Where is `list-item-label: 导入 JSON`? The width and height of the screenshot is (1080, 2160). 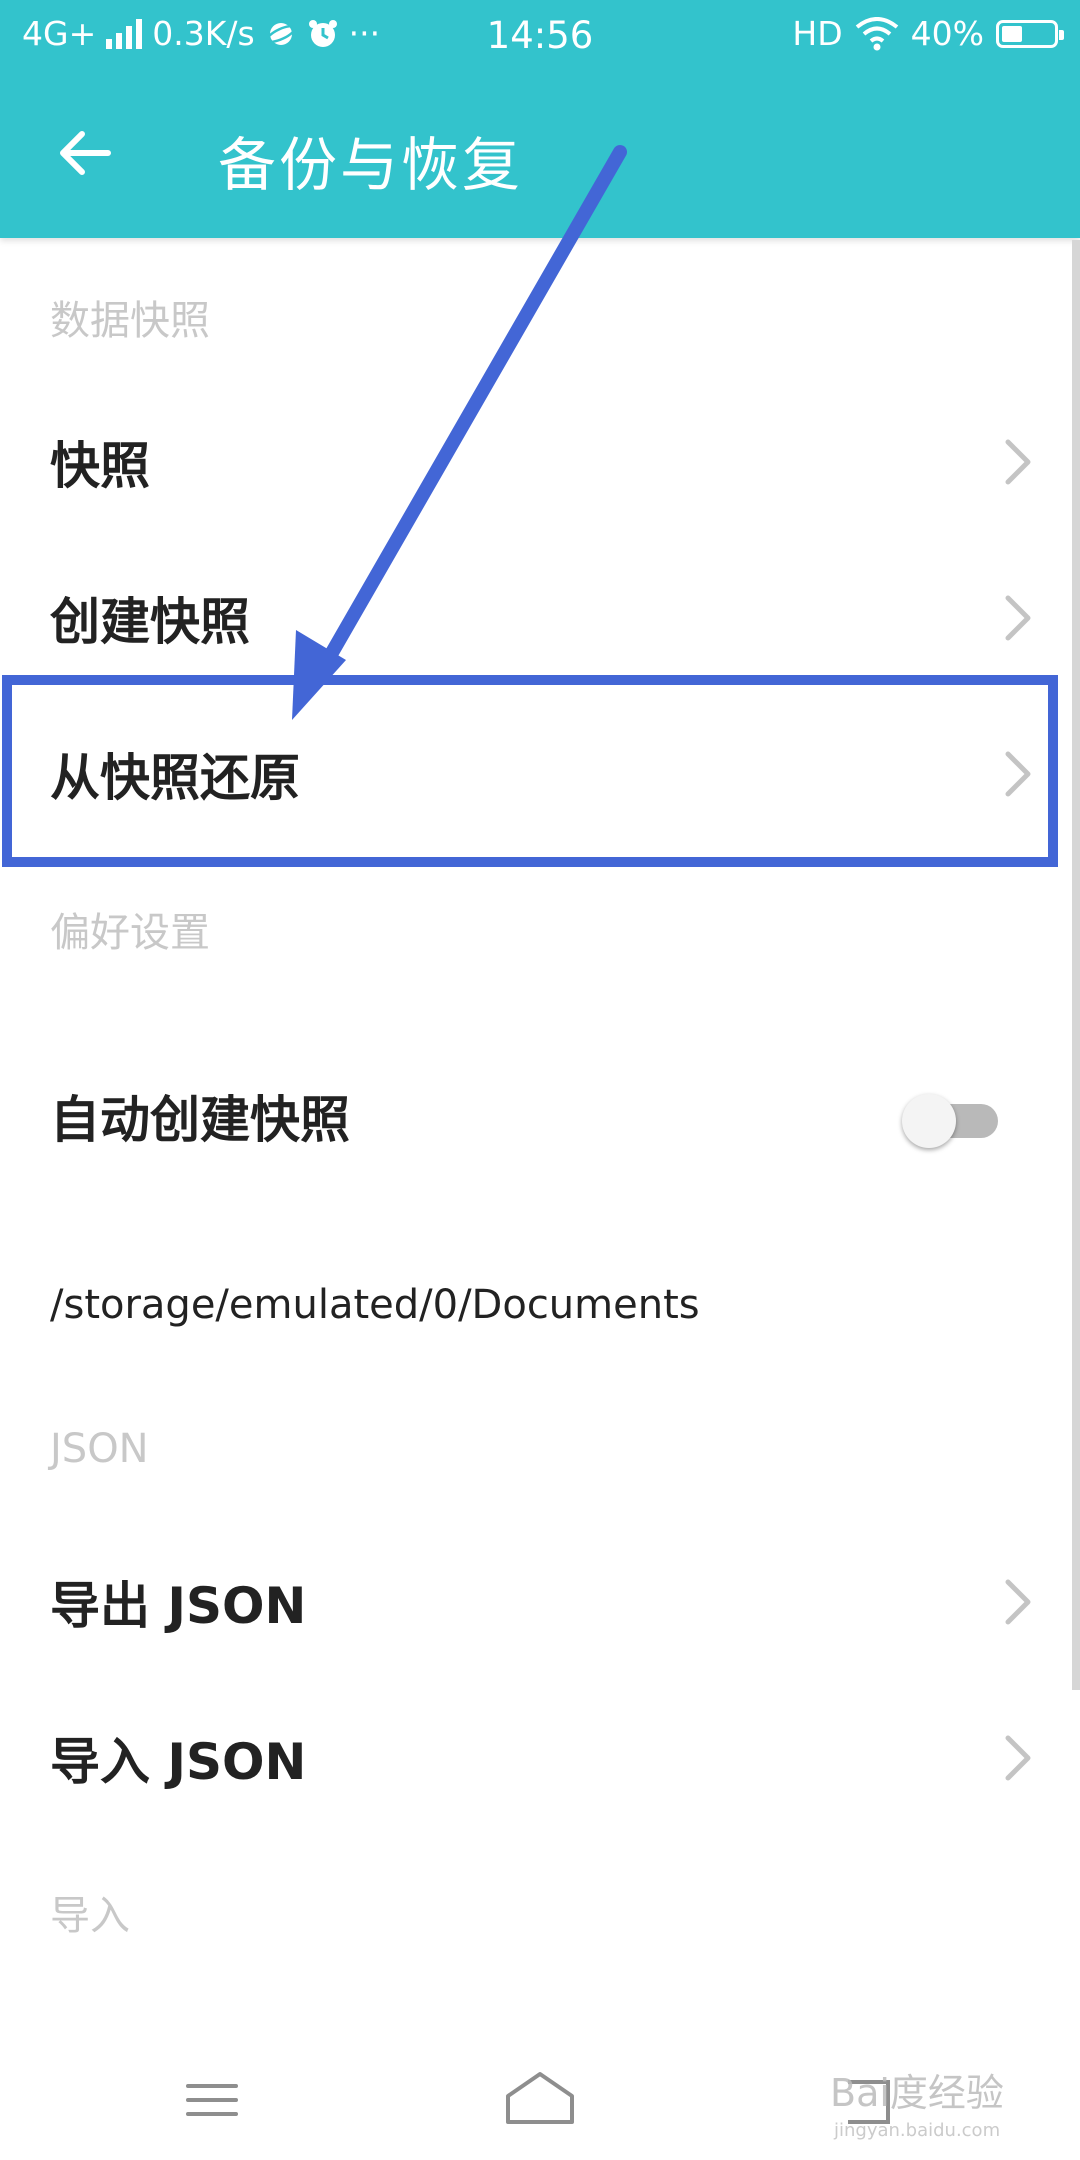
list-item-label: 导入 JSON is located at coordinates (178, 1762).